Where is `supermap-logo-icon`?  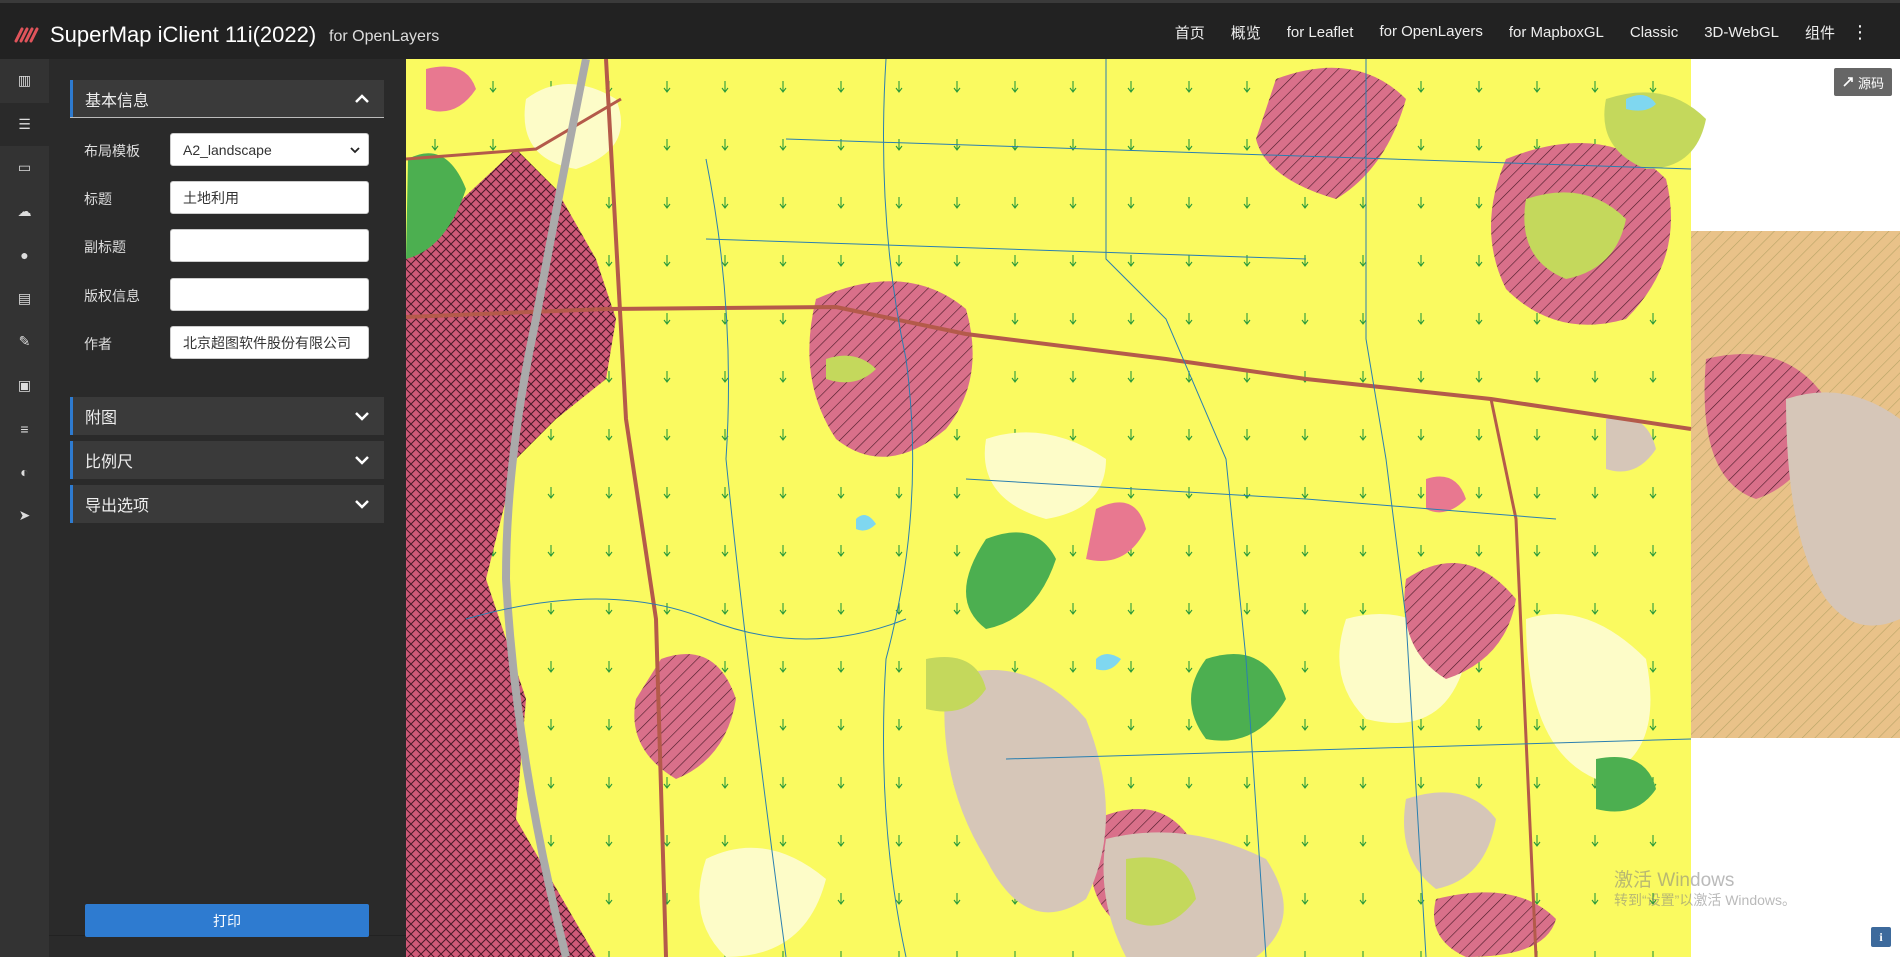
supermap-logo-icon is located at coordinates (26, 35).